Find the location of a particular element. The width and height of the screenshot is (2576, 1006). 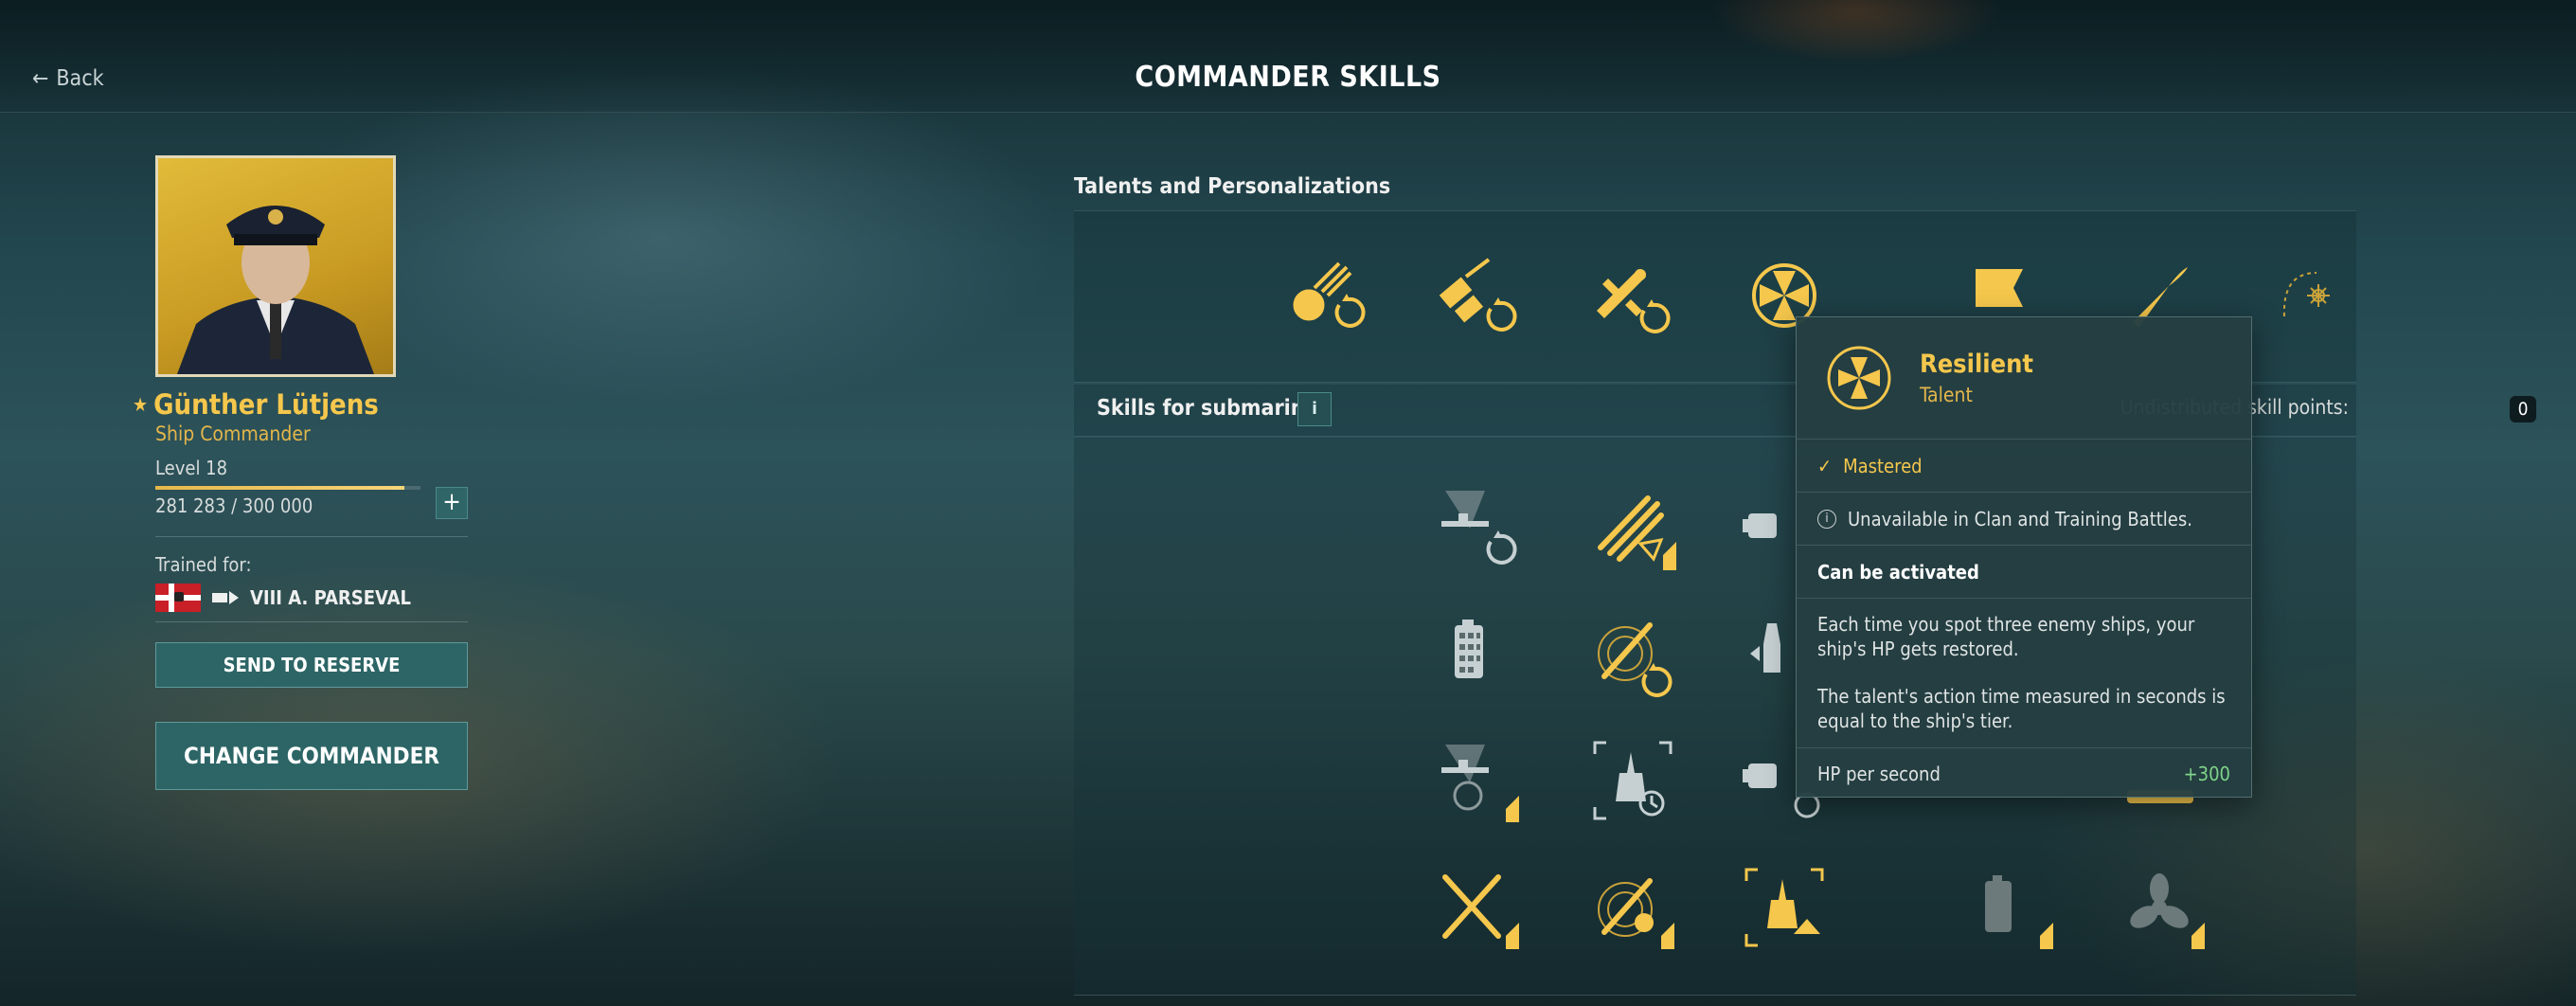

page-title: COMMANDER SKILLS is located at coordinates (1288, 78).